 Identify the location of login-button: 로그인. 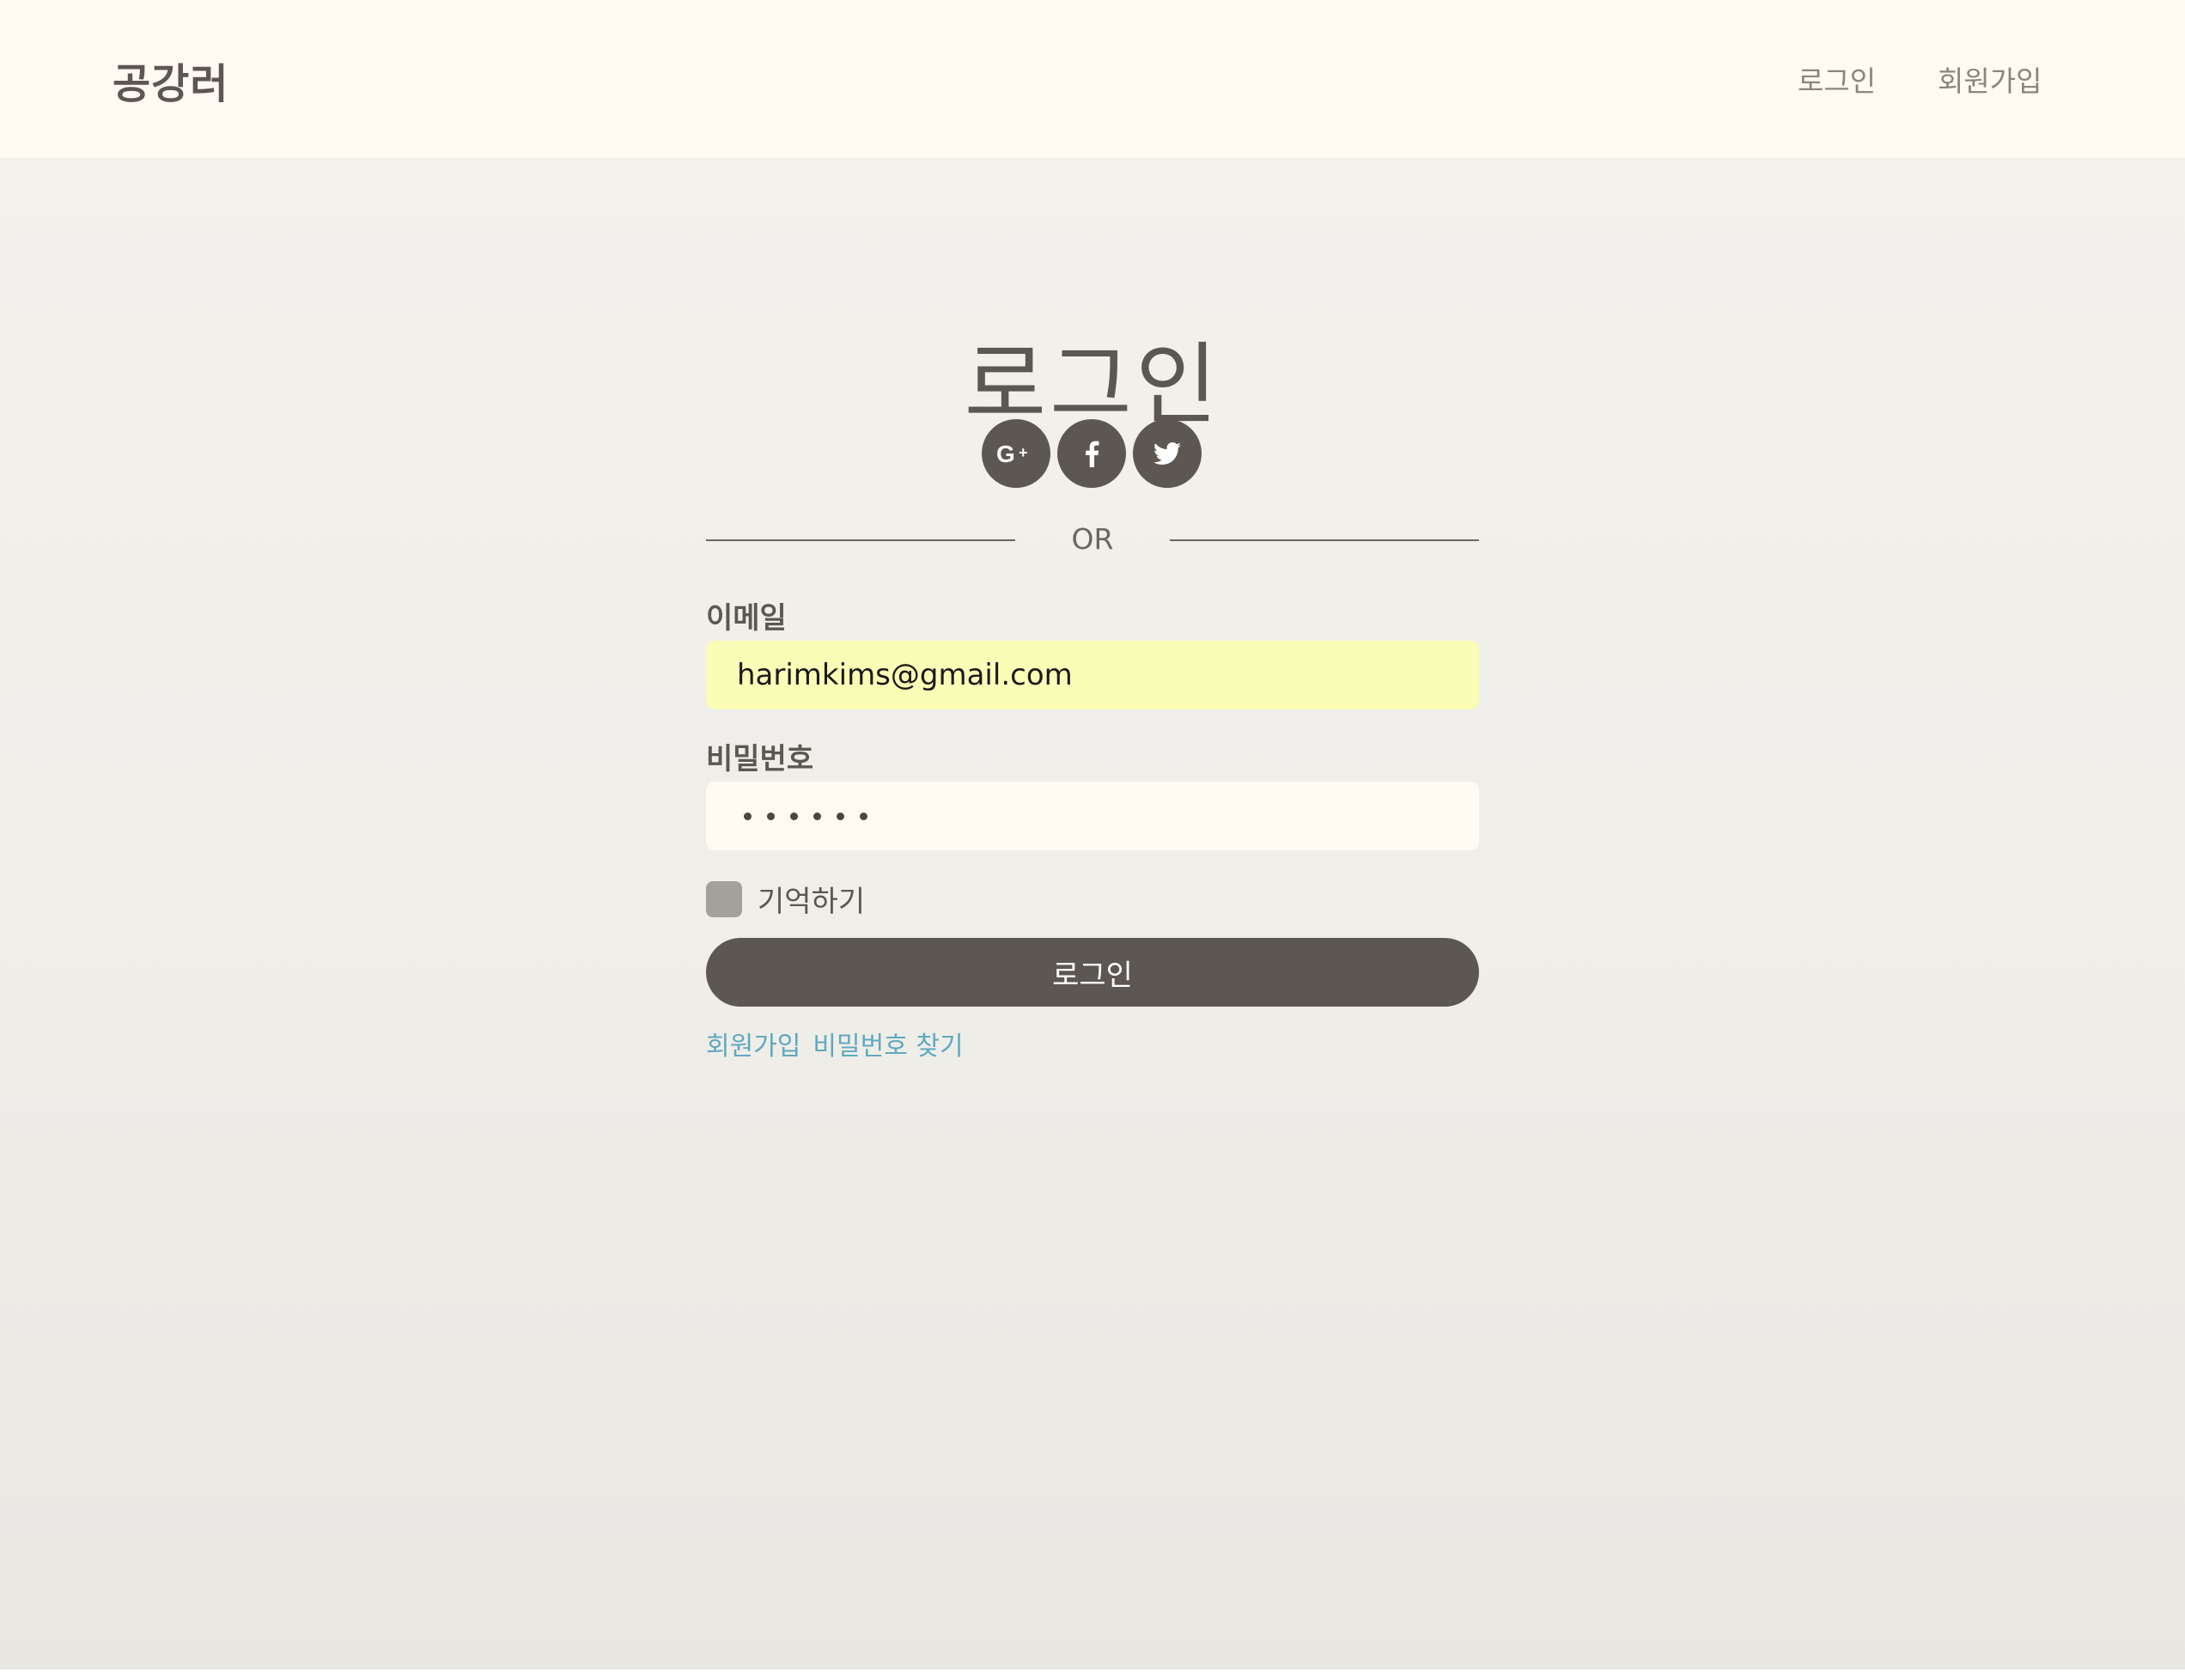
(1092, 972).